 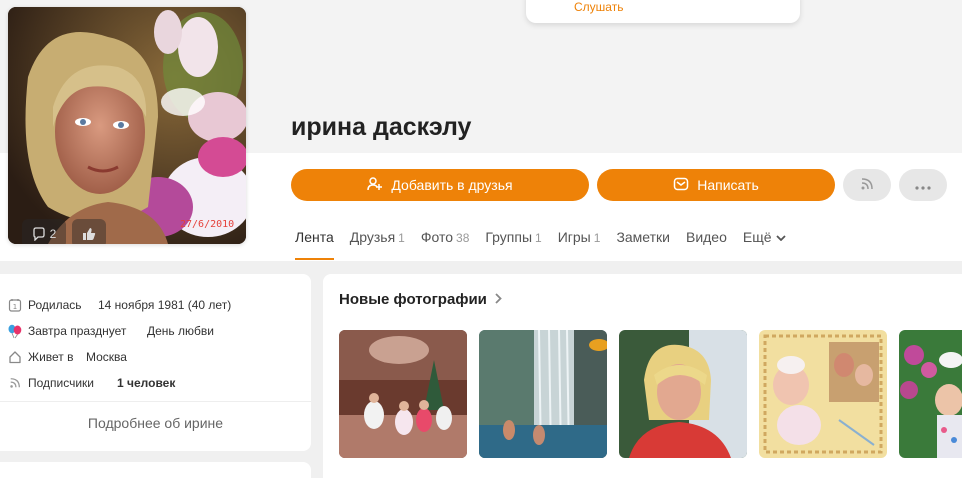 I want to click on info-birthday-label: Родилась, so click(x=55, y=305).